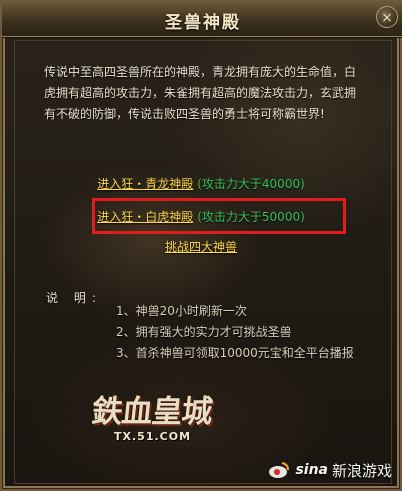 This screenshot has width=402, height=491. What do you see at coordinates (74, 298) in the screenshot?
I see `notes-label: 说 明:` at bounding box center [74, 298].